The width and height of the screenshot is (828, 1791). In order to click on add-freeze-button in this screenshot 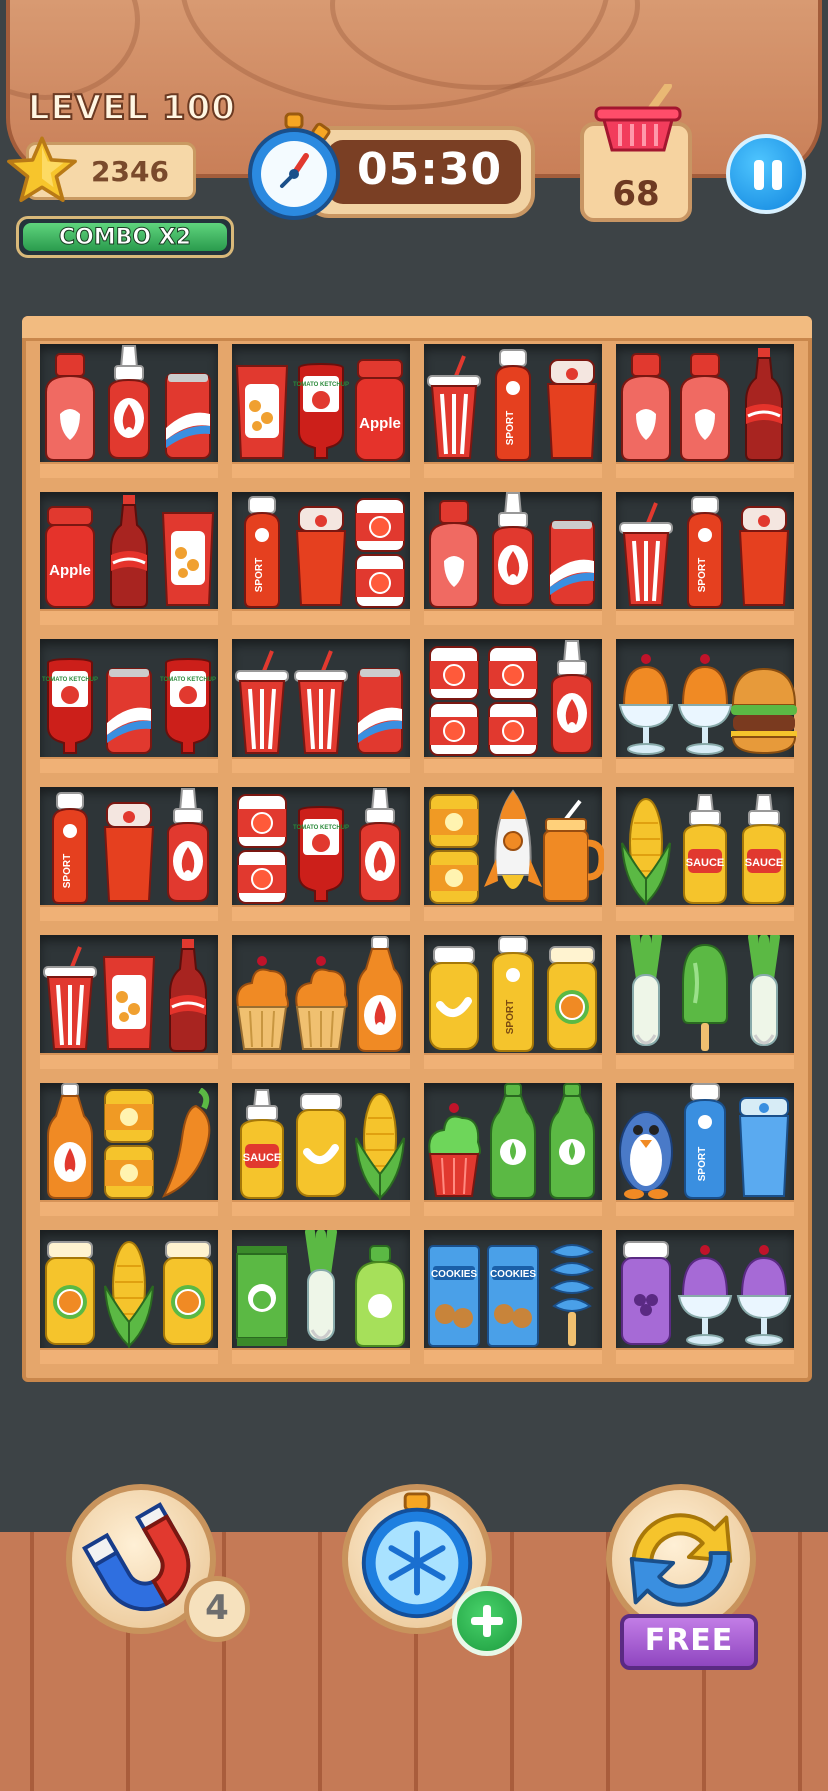, I will do `click(487, 1621)`.